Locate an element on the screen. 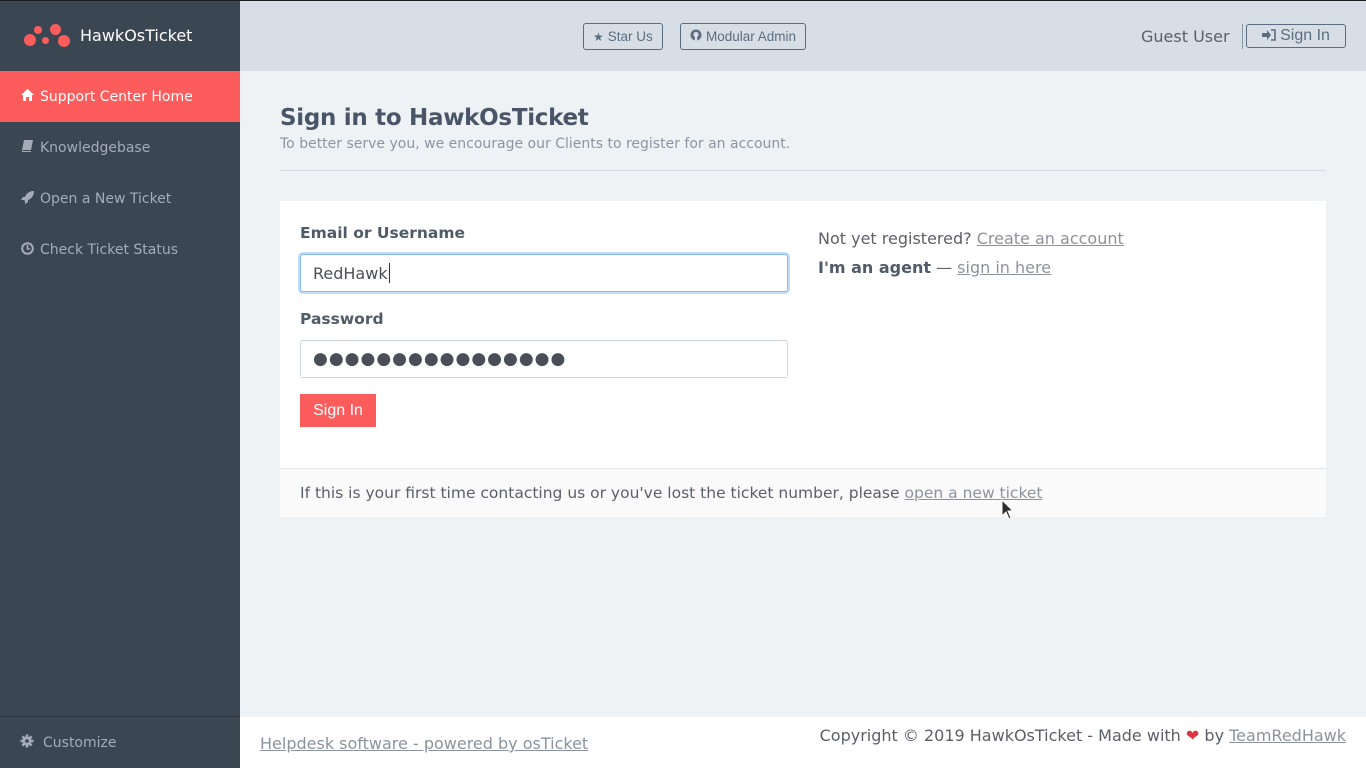 Image resolution: width=1366 pixels, height=768 pixels. username-input: RedHawk is located at coordinates (544, 273).